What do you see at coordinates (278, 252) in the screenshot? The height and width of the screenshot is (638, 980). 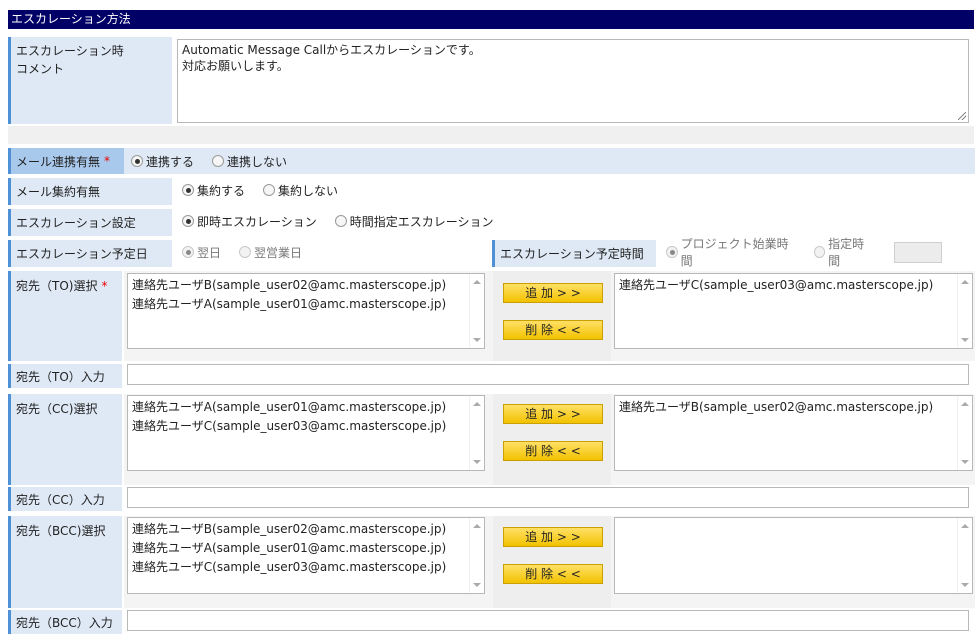 I see `radio-label: 翌営業日` at bounding box center [278, 252].